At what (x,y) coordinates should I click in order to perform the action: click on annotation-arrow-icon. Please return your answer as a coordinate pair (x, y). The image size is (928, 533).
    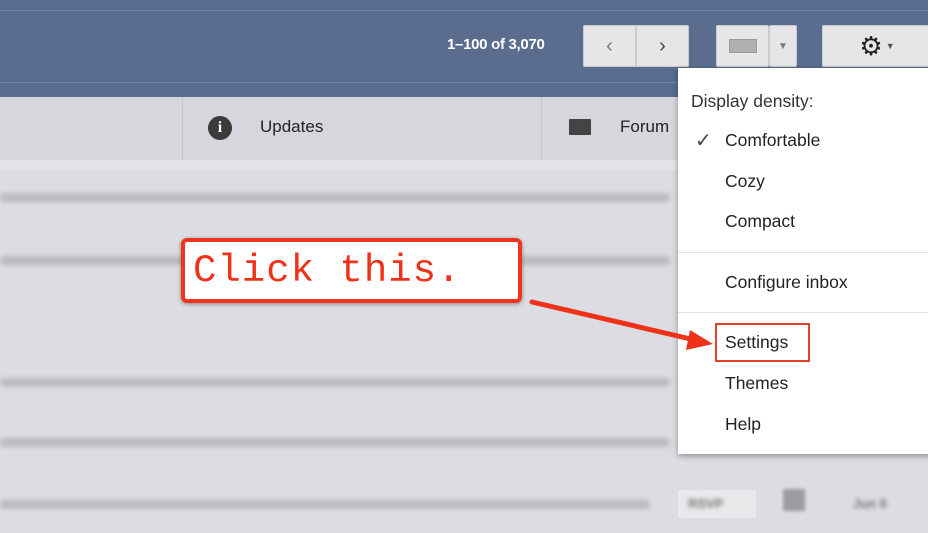
    Looking at the image, I should click on (621, 324).